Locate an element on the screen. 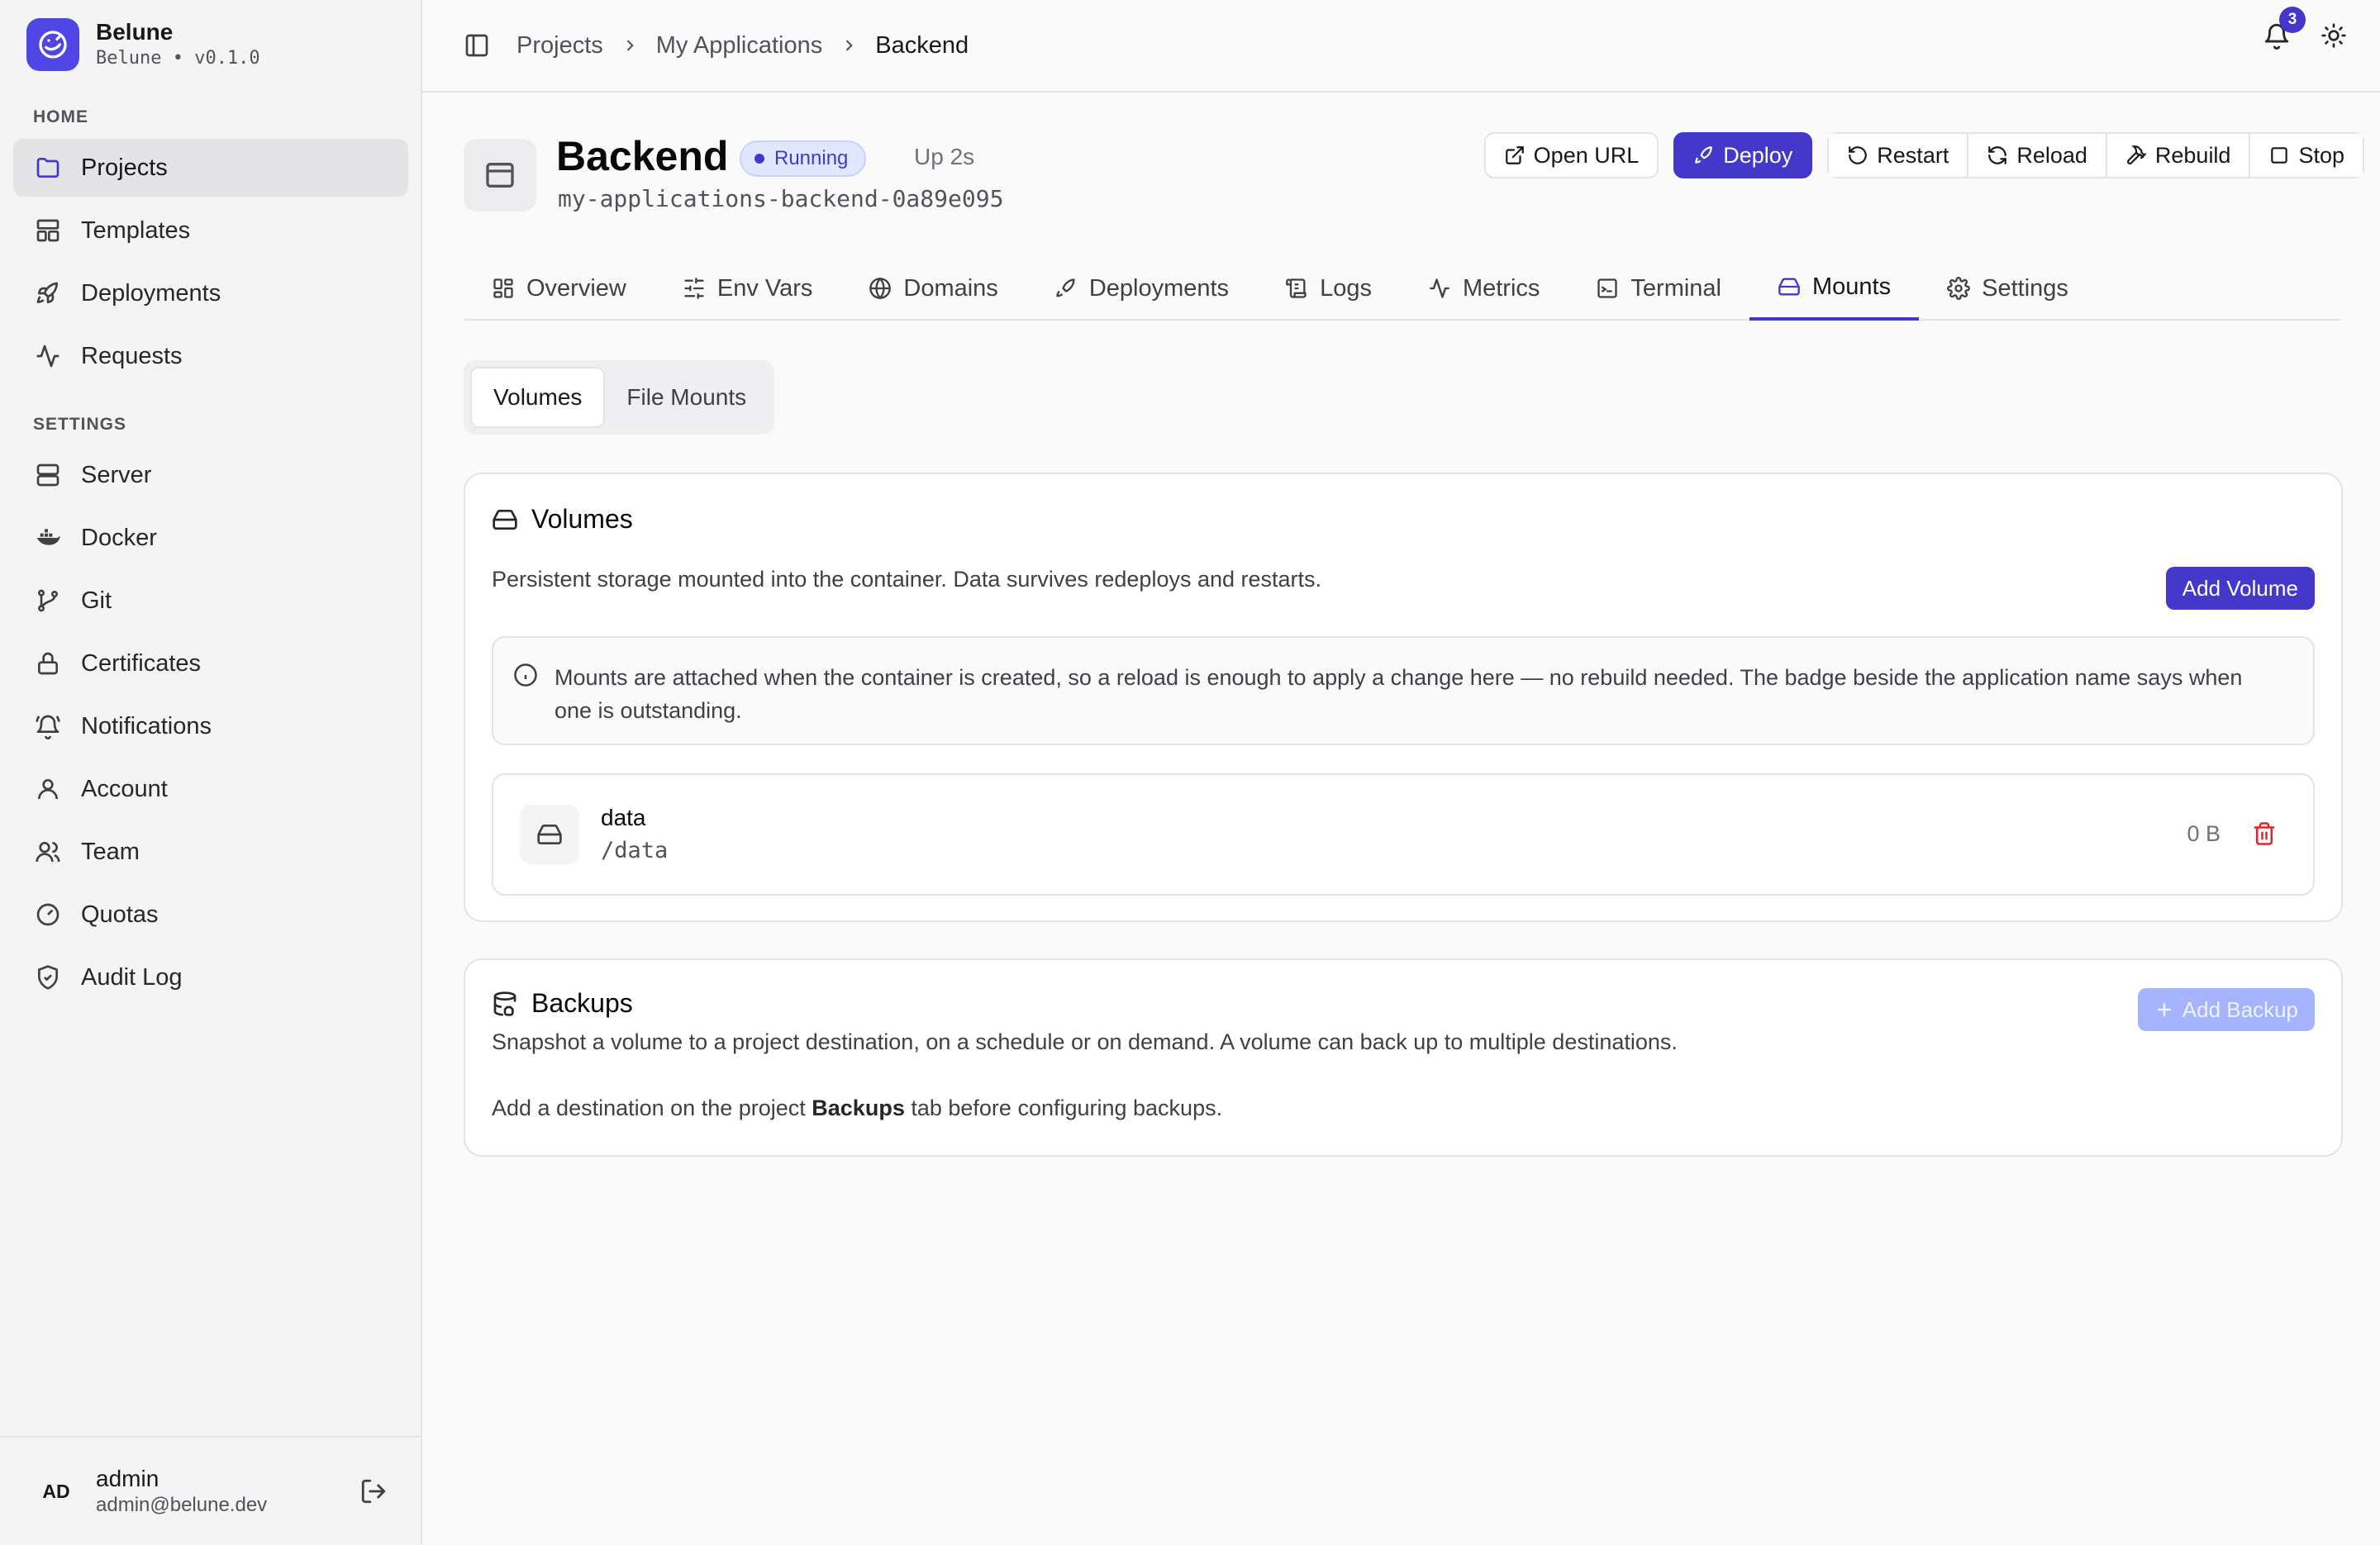  app-window-icon is located at coordinates (500, 175).